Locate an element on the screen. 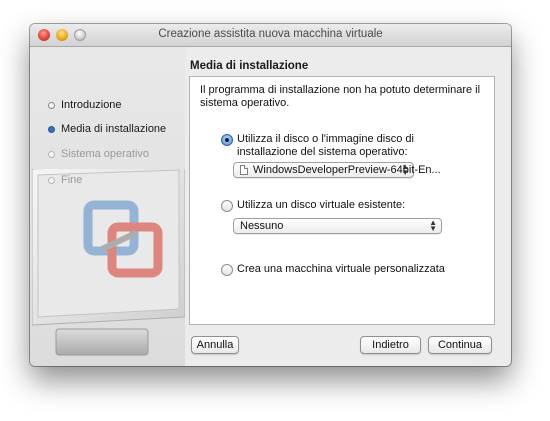  disk-image-select: WindowsDeveloperPreview-64bit-En... ▲ ▼ is located at coordinates (337, 170).